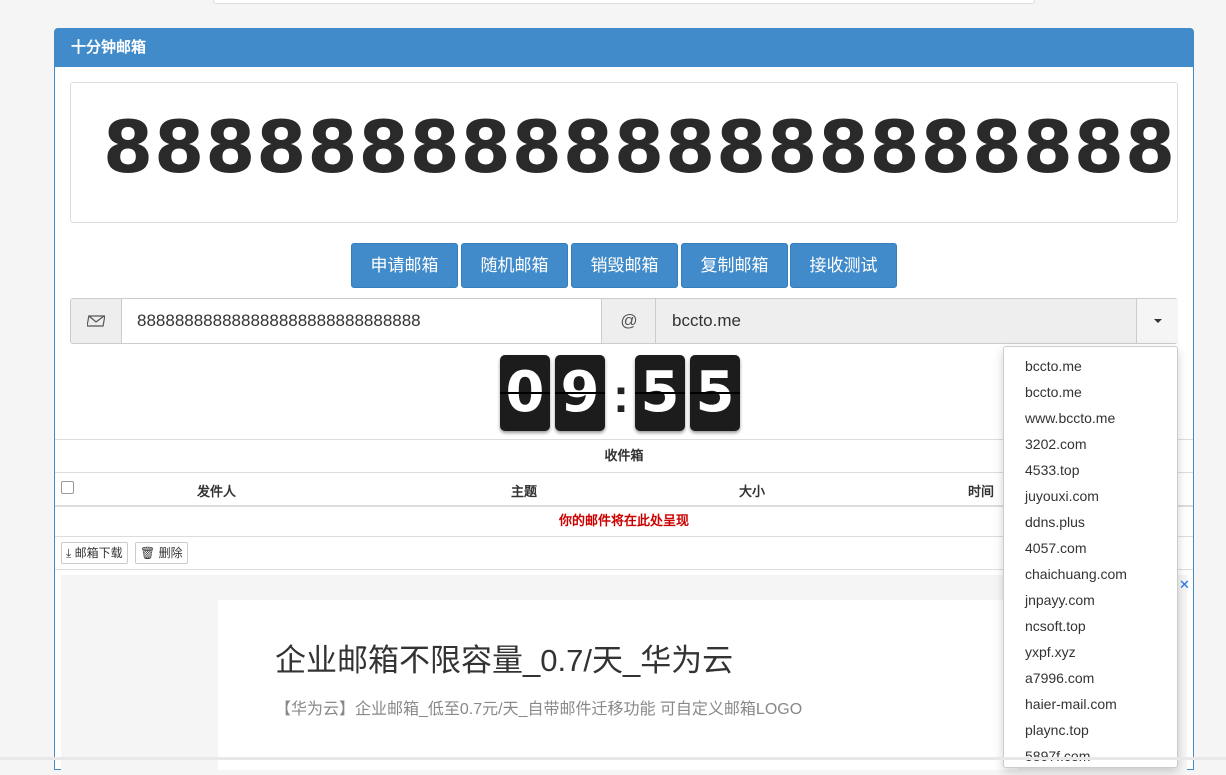 The height and width of the screenshot is (775, 1226). I want to click on domain-option: chaichuang.com, so click(1090, 574).